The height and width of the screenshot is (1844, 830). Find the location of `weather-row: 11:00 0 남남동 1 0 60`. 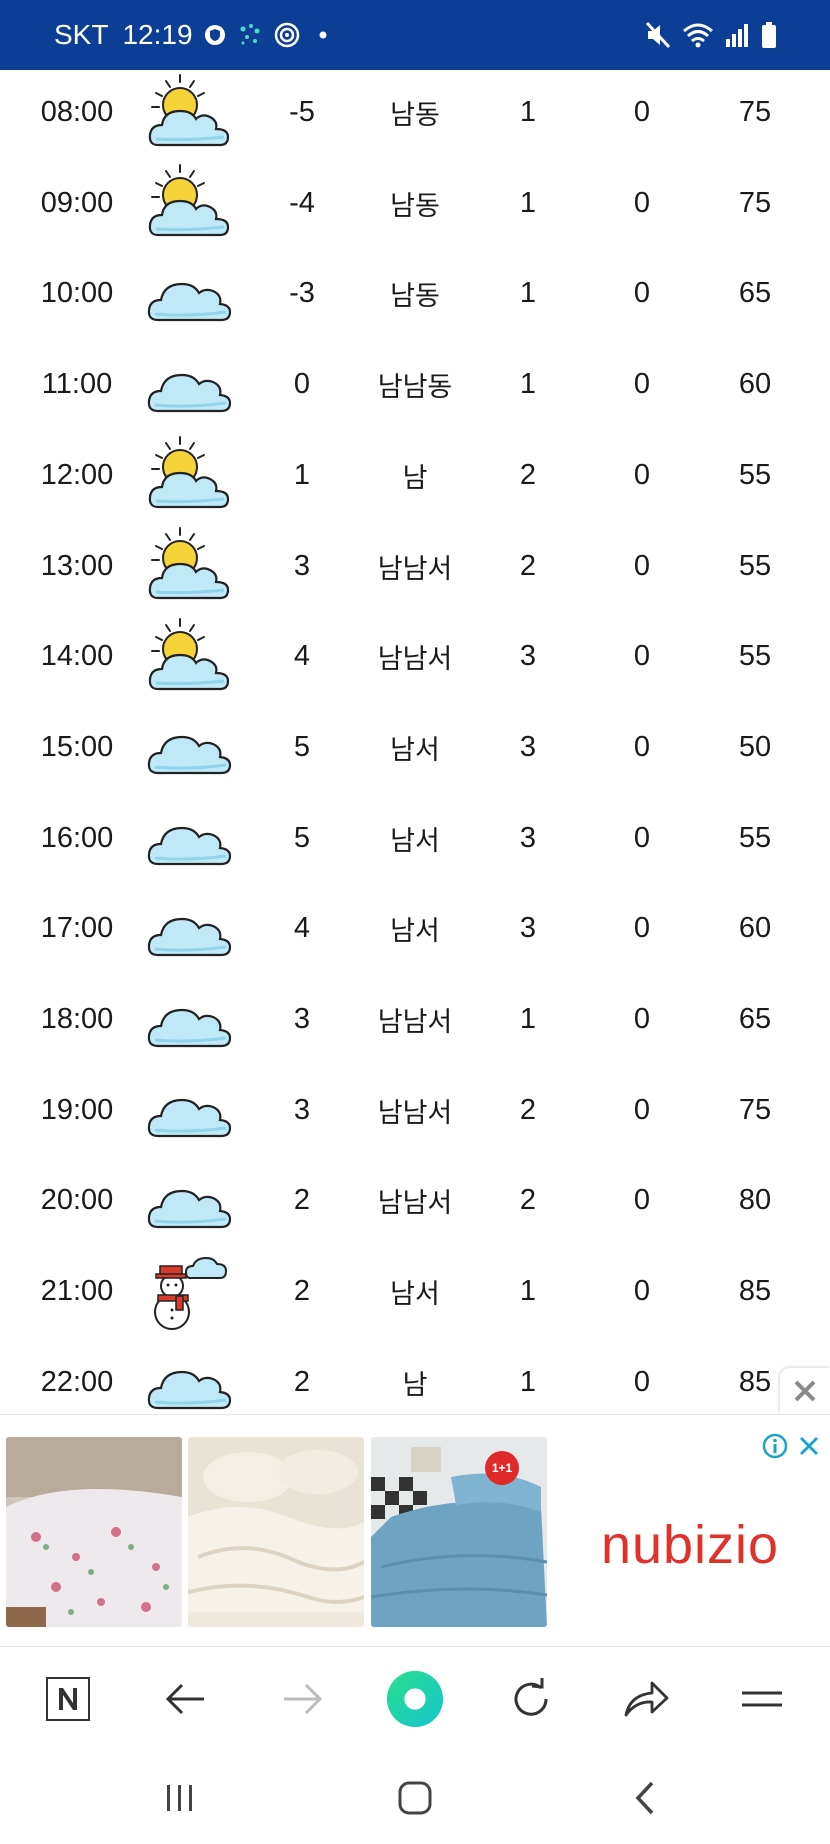

weather-row: 11:00 0 남남동 1 0 60 is located at coordinates (415, 384).